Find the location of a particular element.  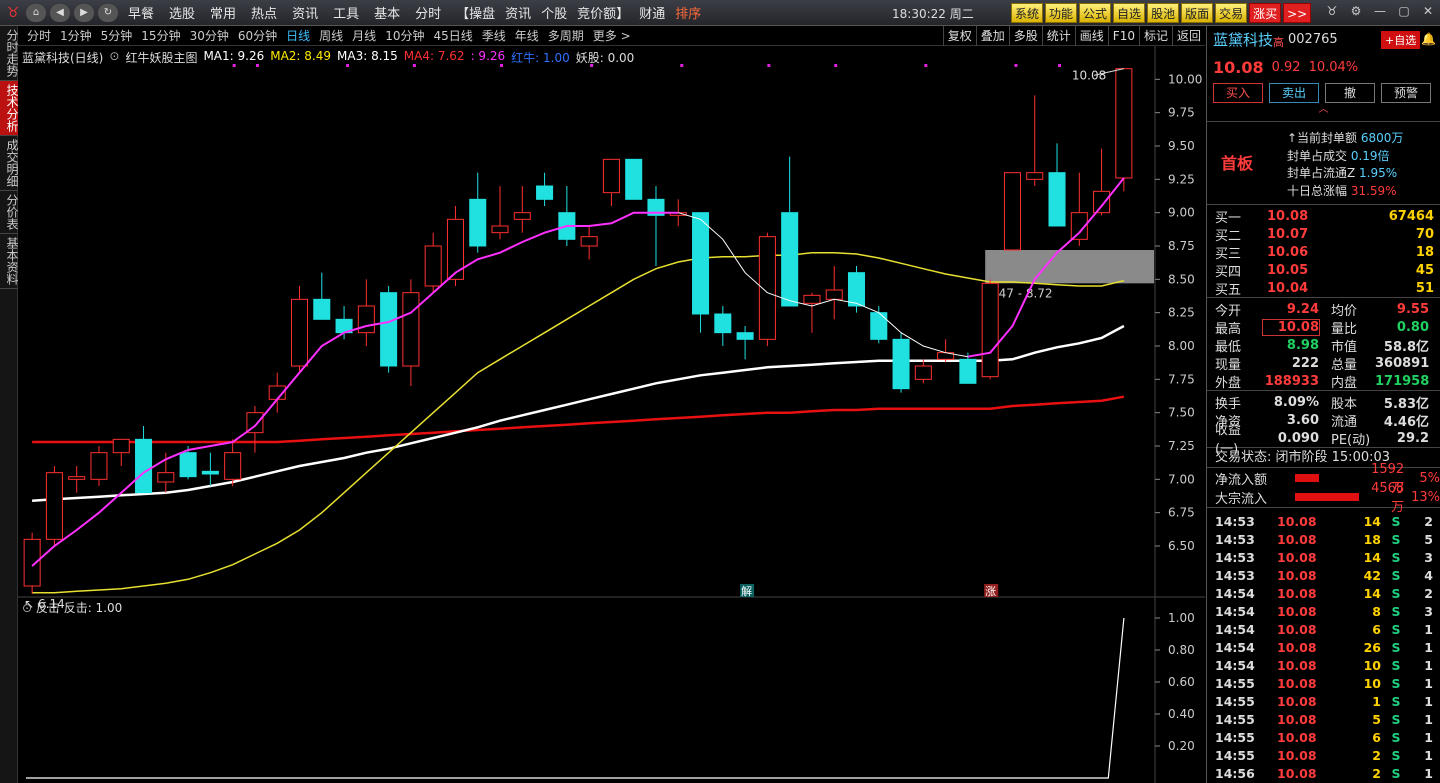

func-button-8: >> is located at coordinates (1297, 13).